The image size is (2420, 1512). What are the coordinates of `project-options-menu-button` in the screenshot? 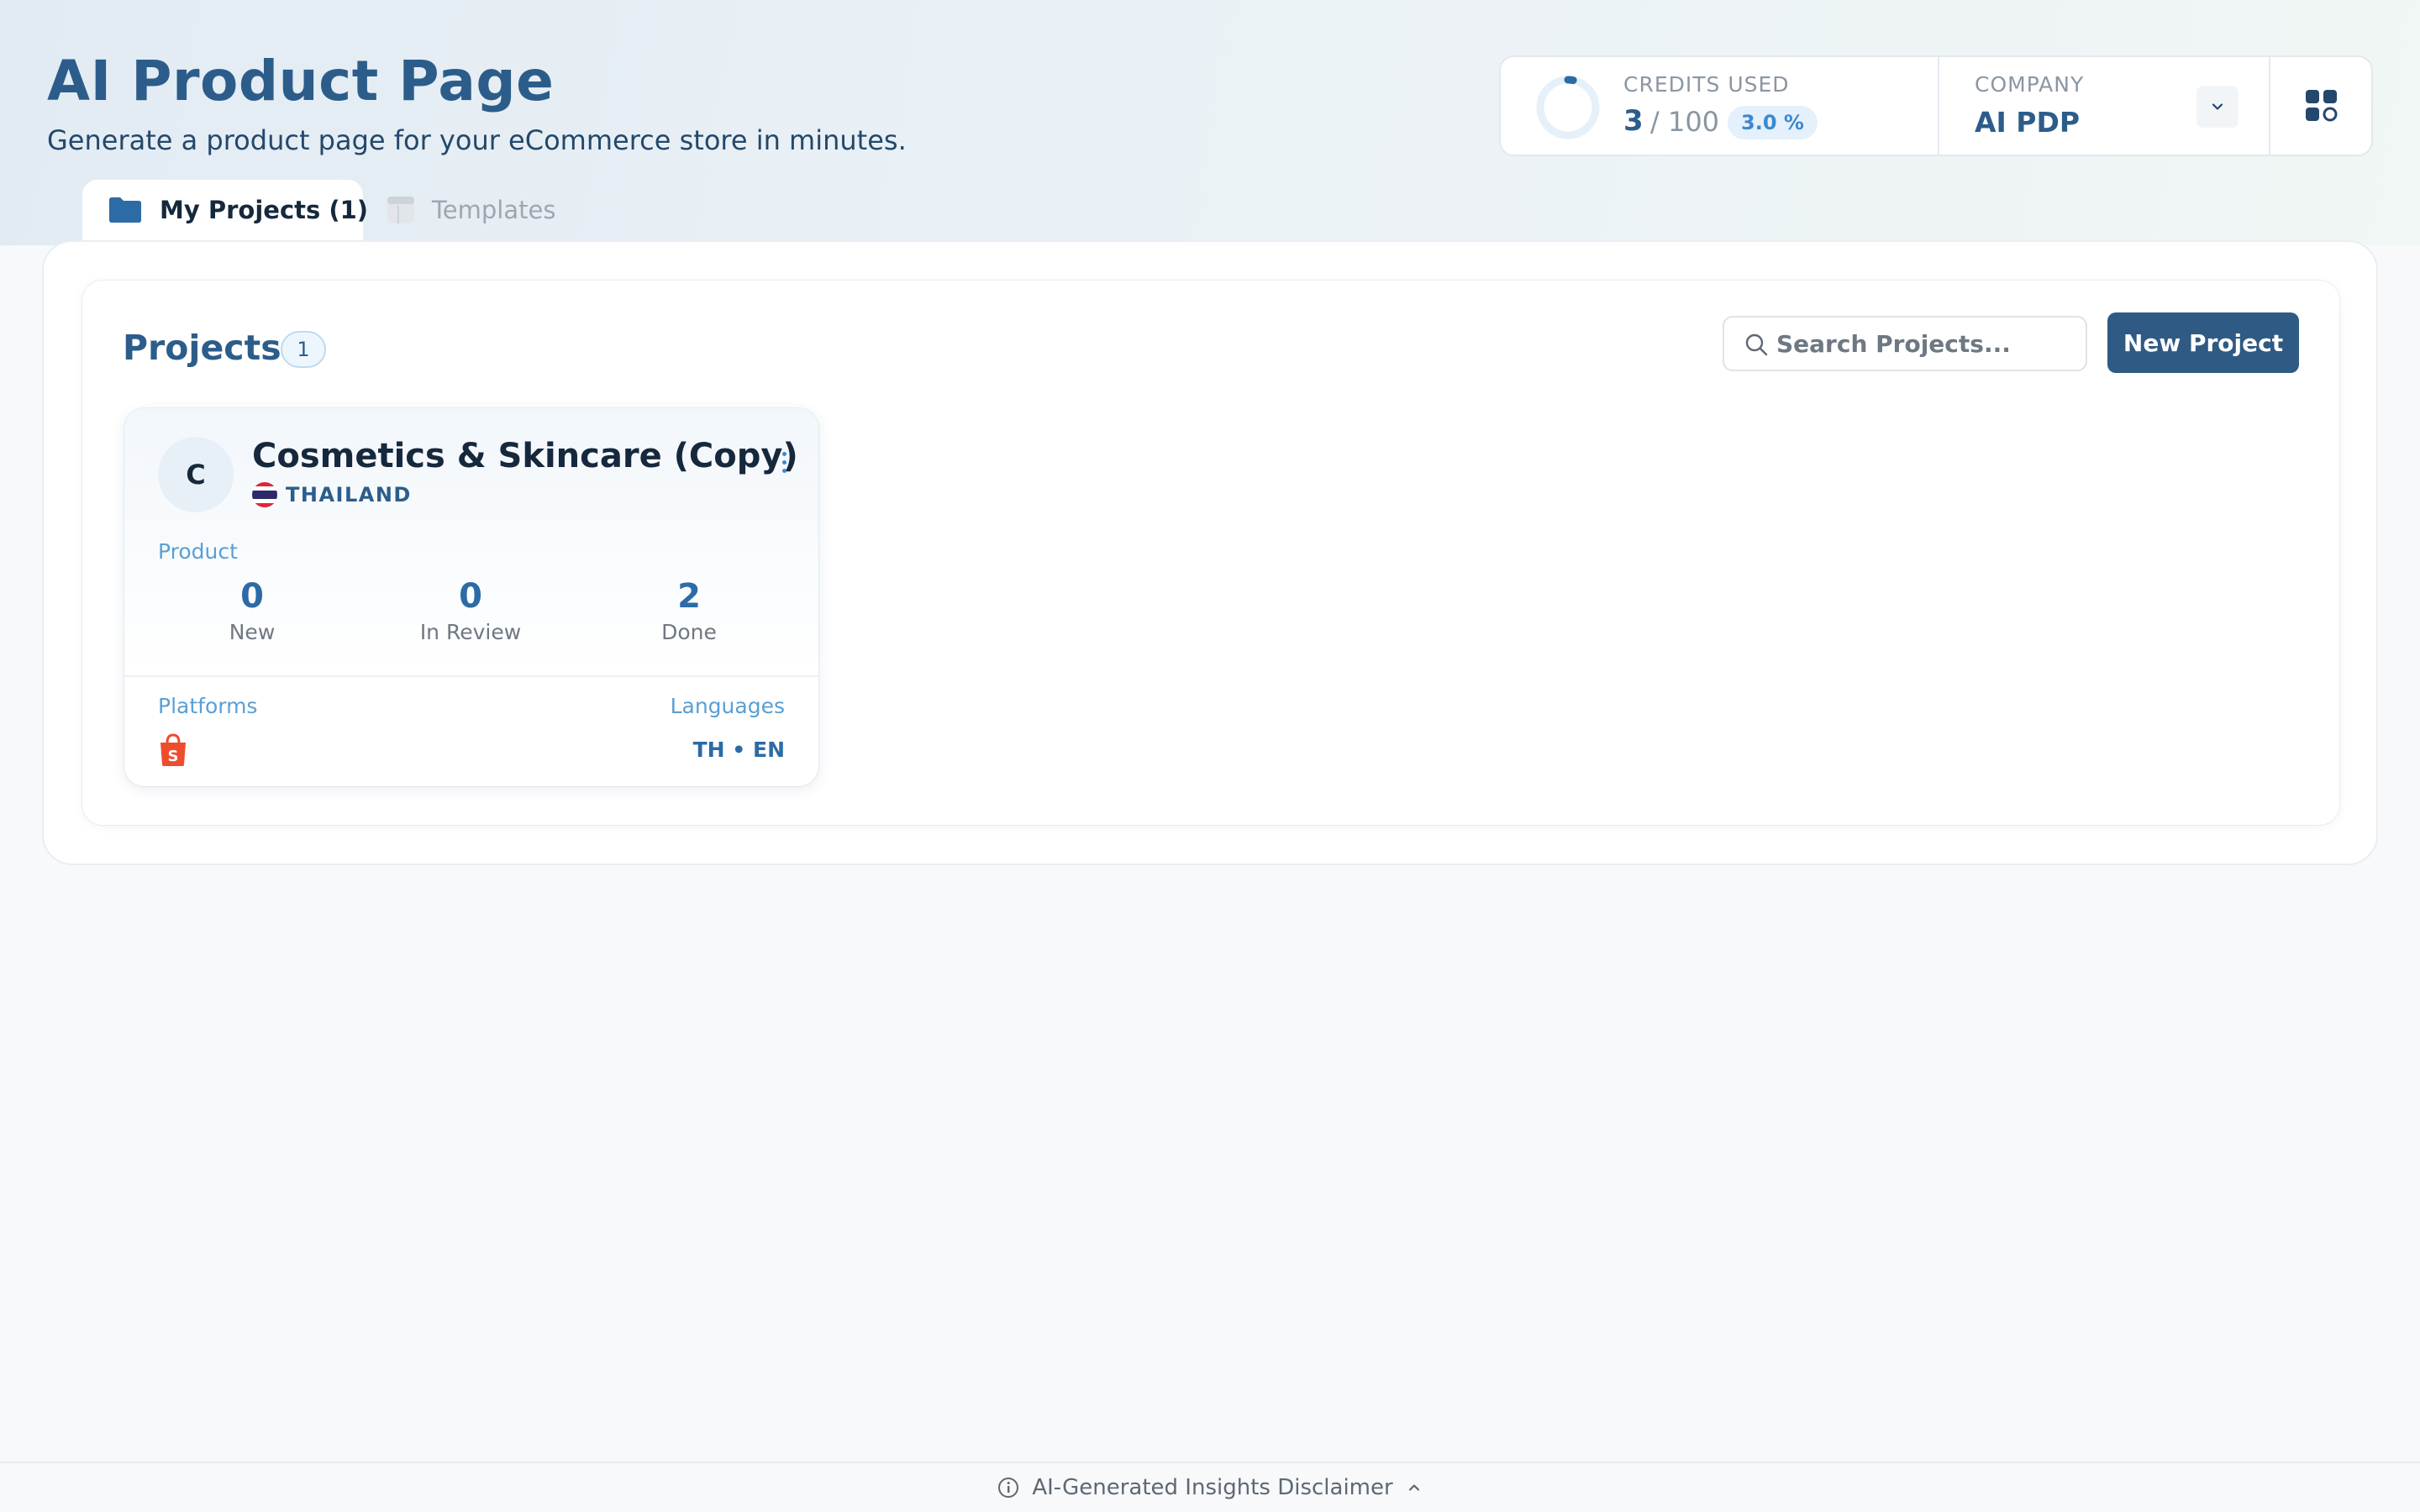 It's located at (784, 462).